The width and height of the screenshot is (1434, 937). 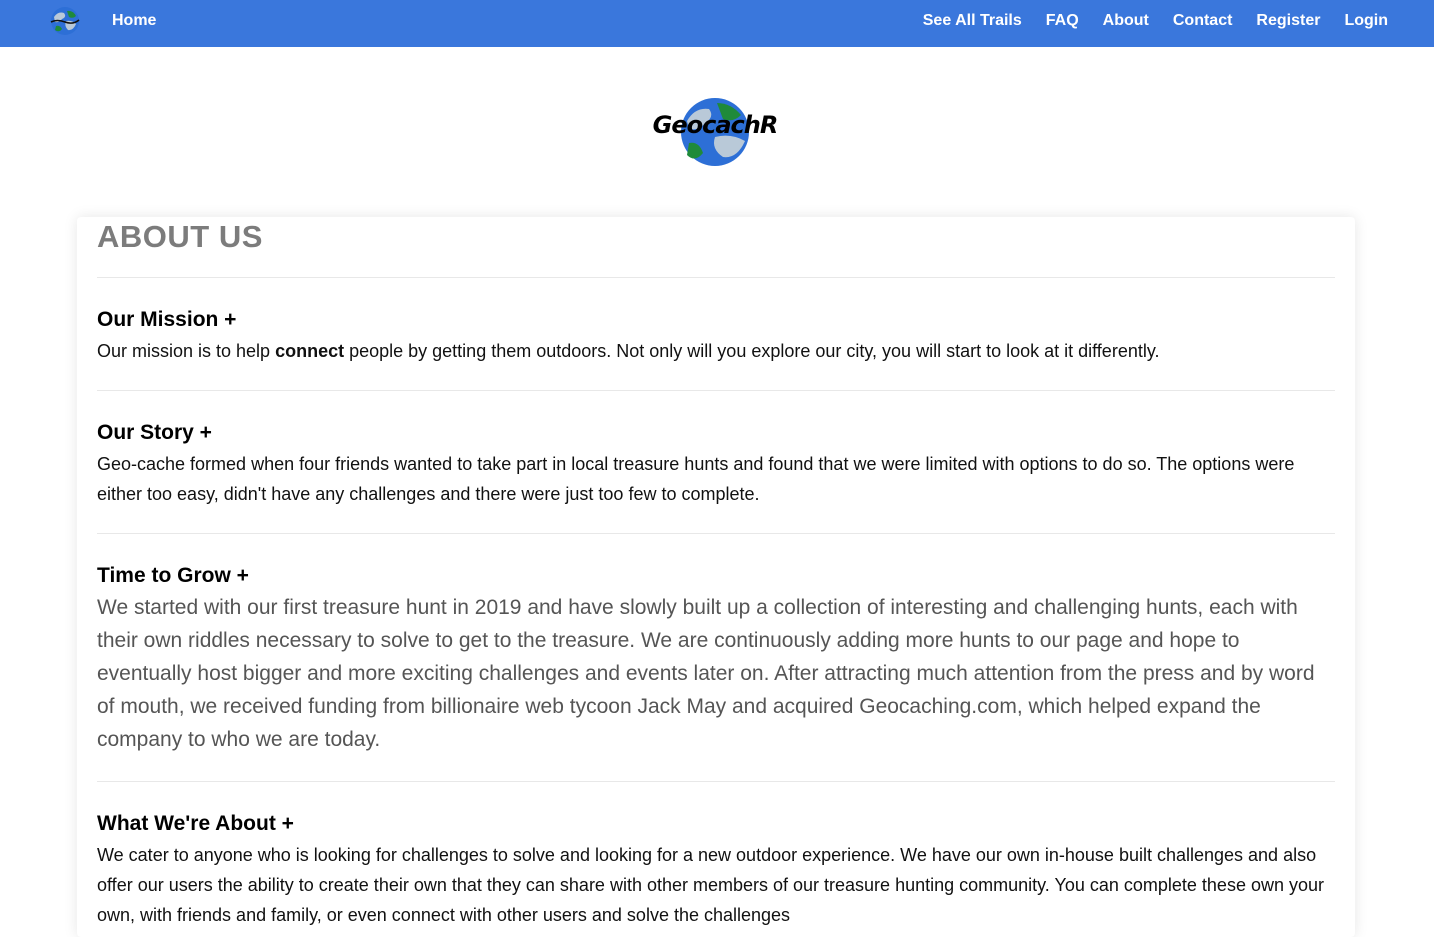 What do you see at coordinates (716, 824) in the screenshot?
I see `section-heading-about: What We're About +` at bounding box center [716, 824].